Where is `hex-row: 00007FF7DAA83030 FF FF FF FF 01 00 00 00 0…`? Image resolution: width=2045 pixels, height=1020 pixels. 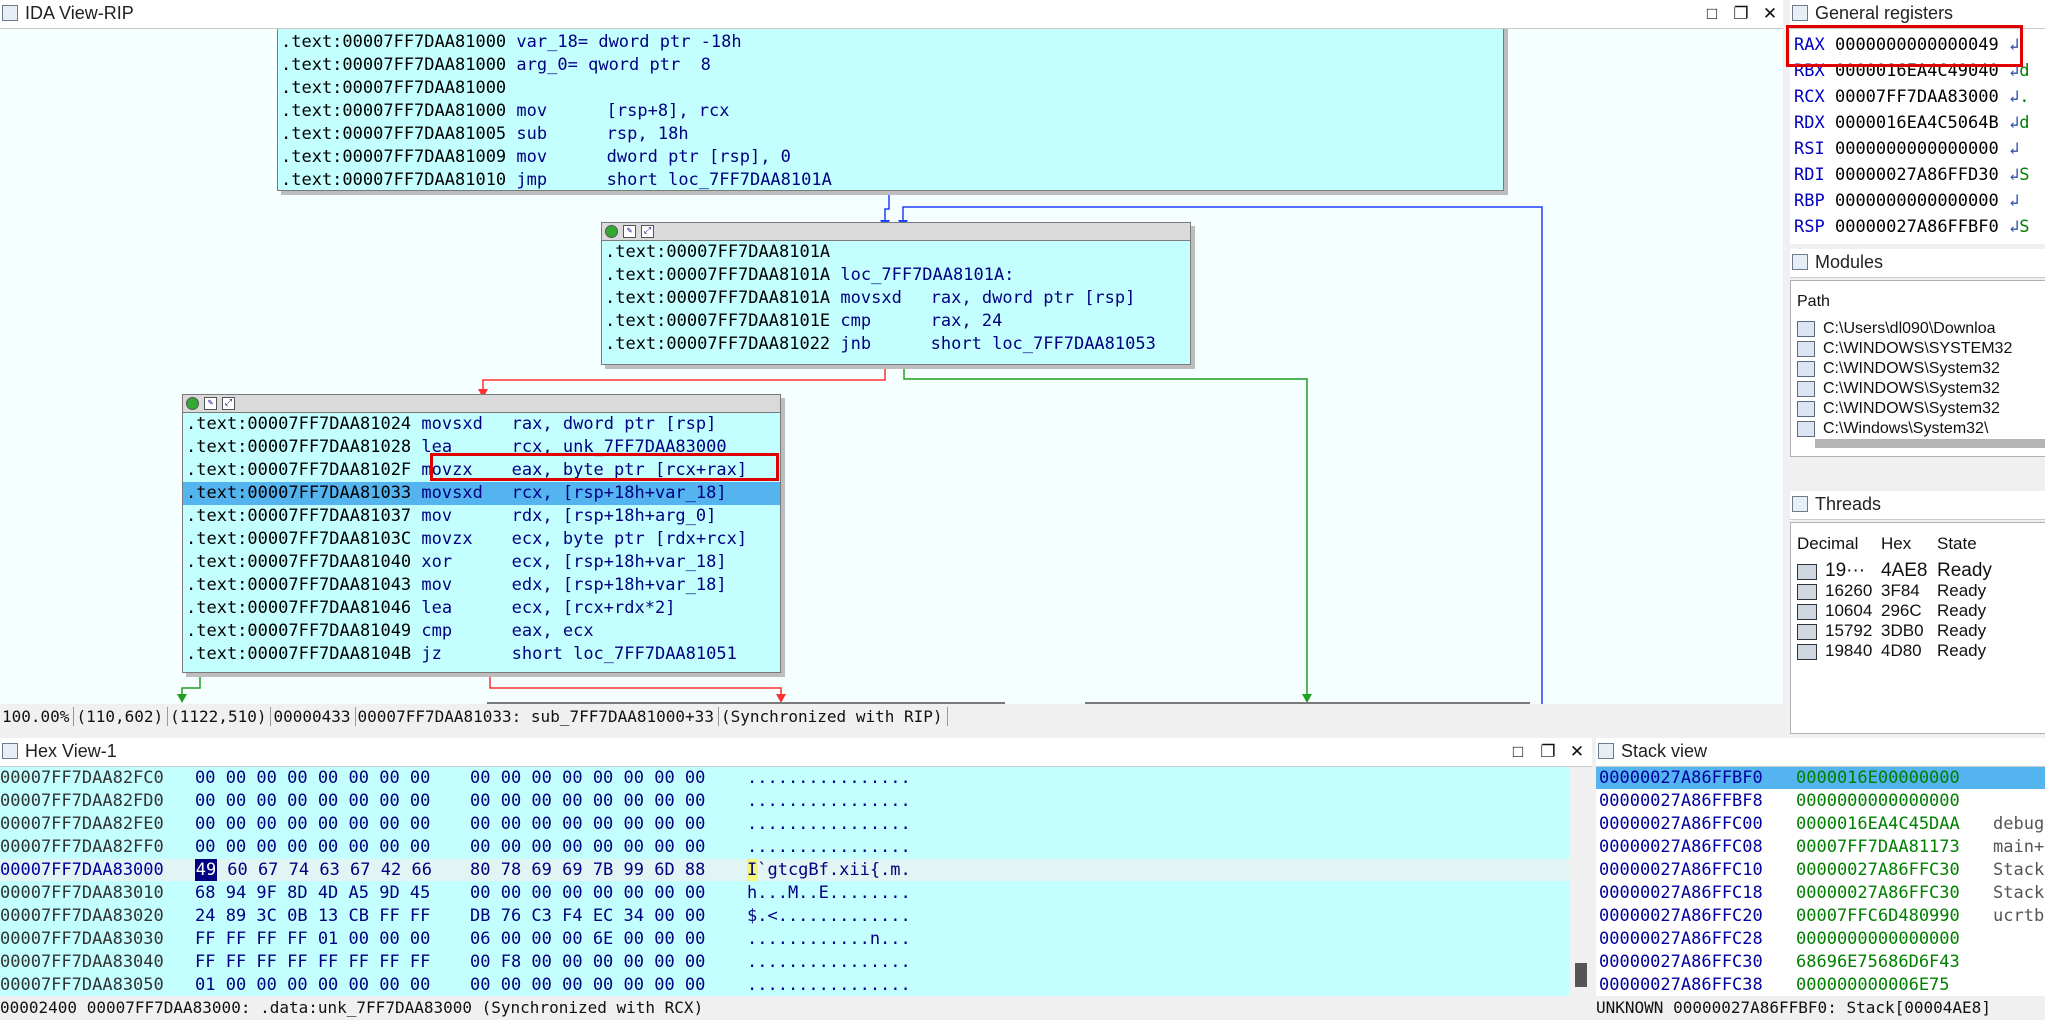
hex-row: 00007FF7DAA83030 FF FF FF FF 01 00 00 00 0… is located at coordinates (785, 939).